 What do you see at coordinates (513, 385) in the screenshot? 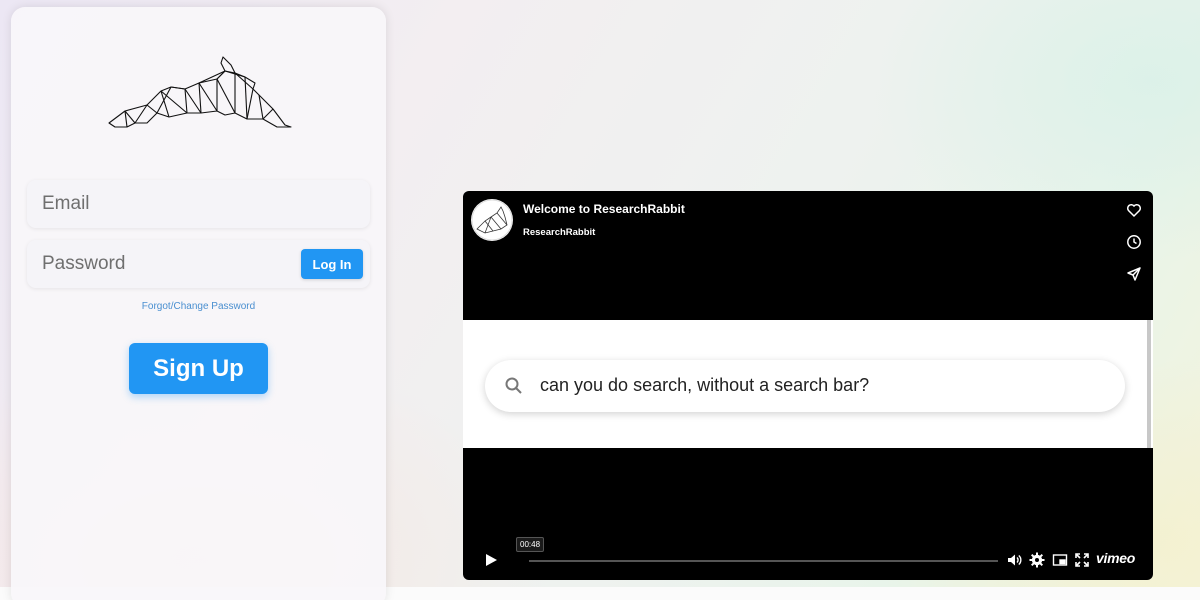
I see `search-icon` at bounding box center [513, 385].